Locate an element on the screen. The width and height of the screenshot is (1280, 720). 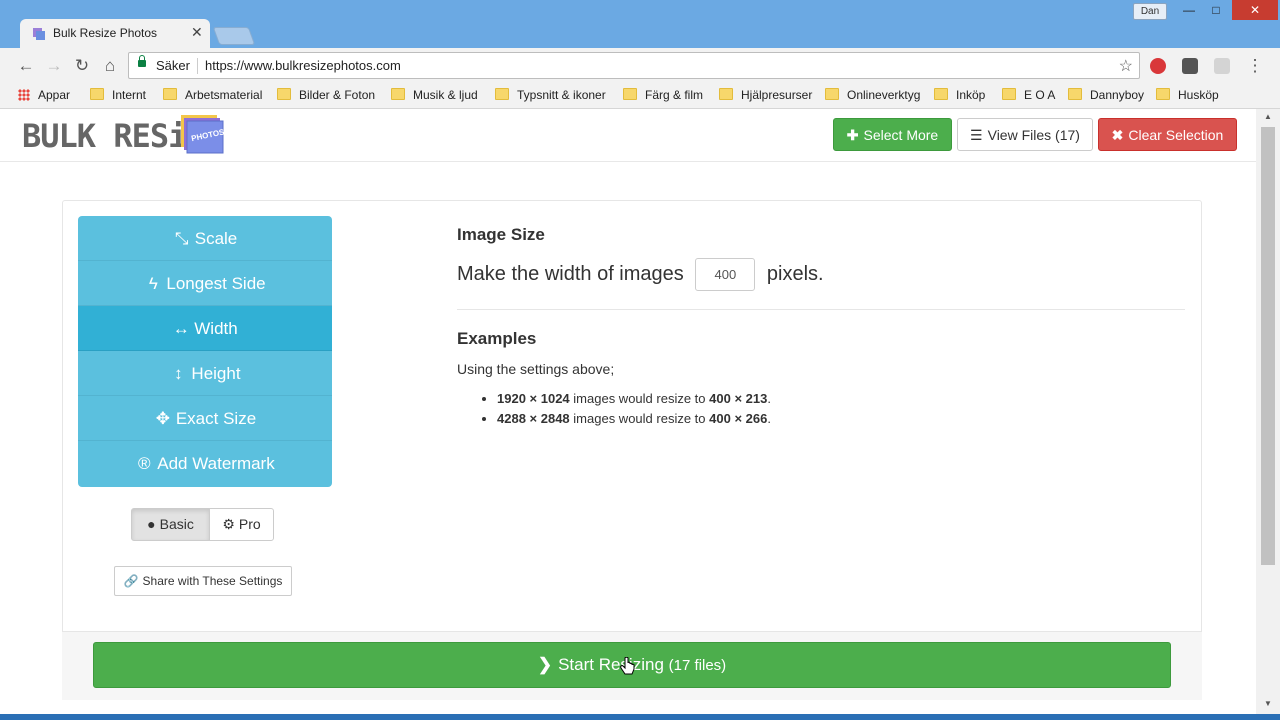
registered-icon: ® is located at coordinates (144, 463).